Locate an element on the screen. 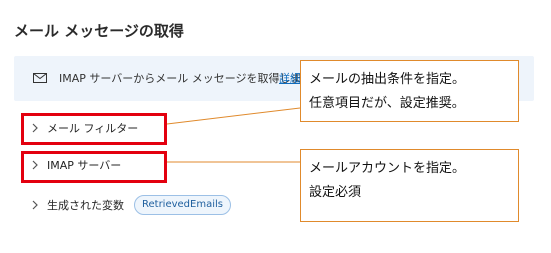 This screenshot has width=551, height=253. leader-line-mail-filter is located at coordinates (233, 116).